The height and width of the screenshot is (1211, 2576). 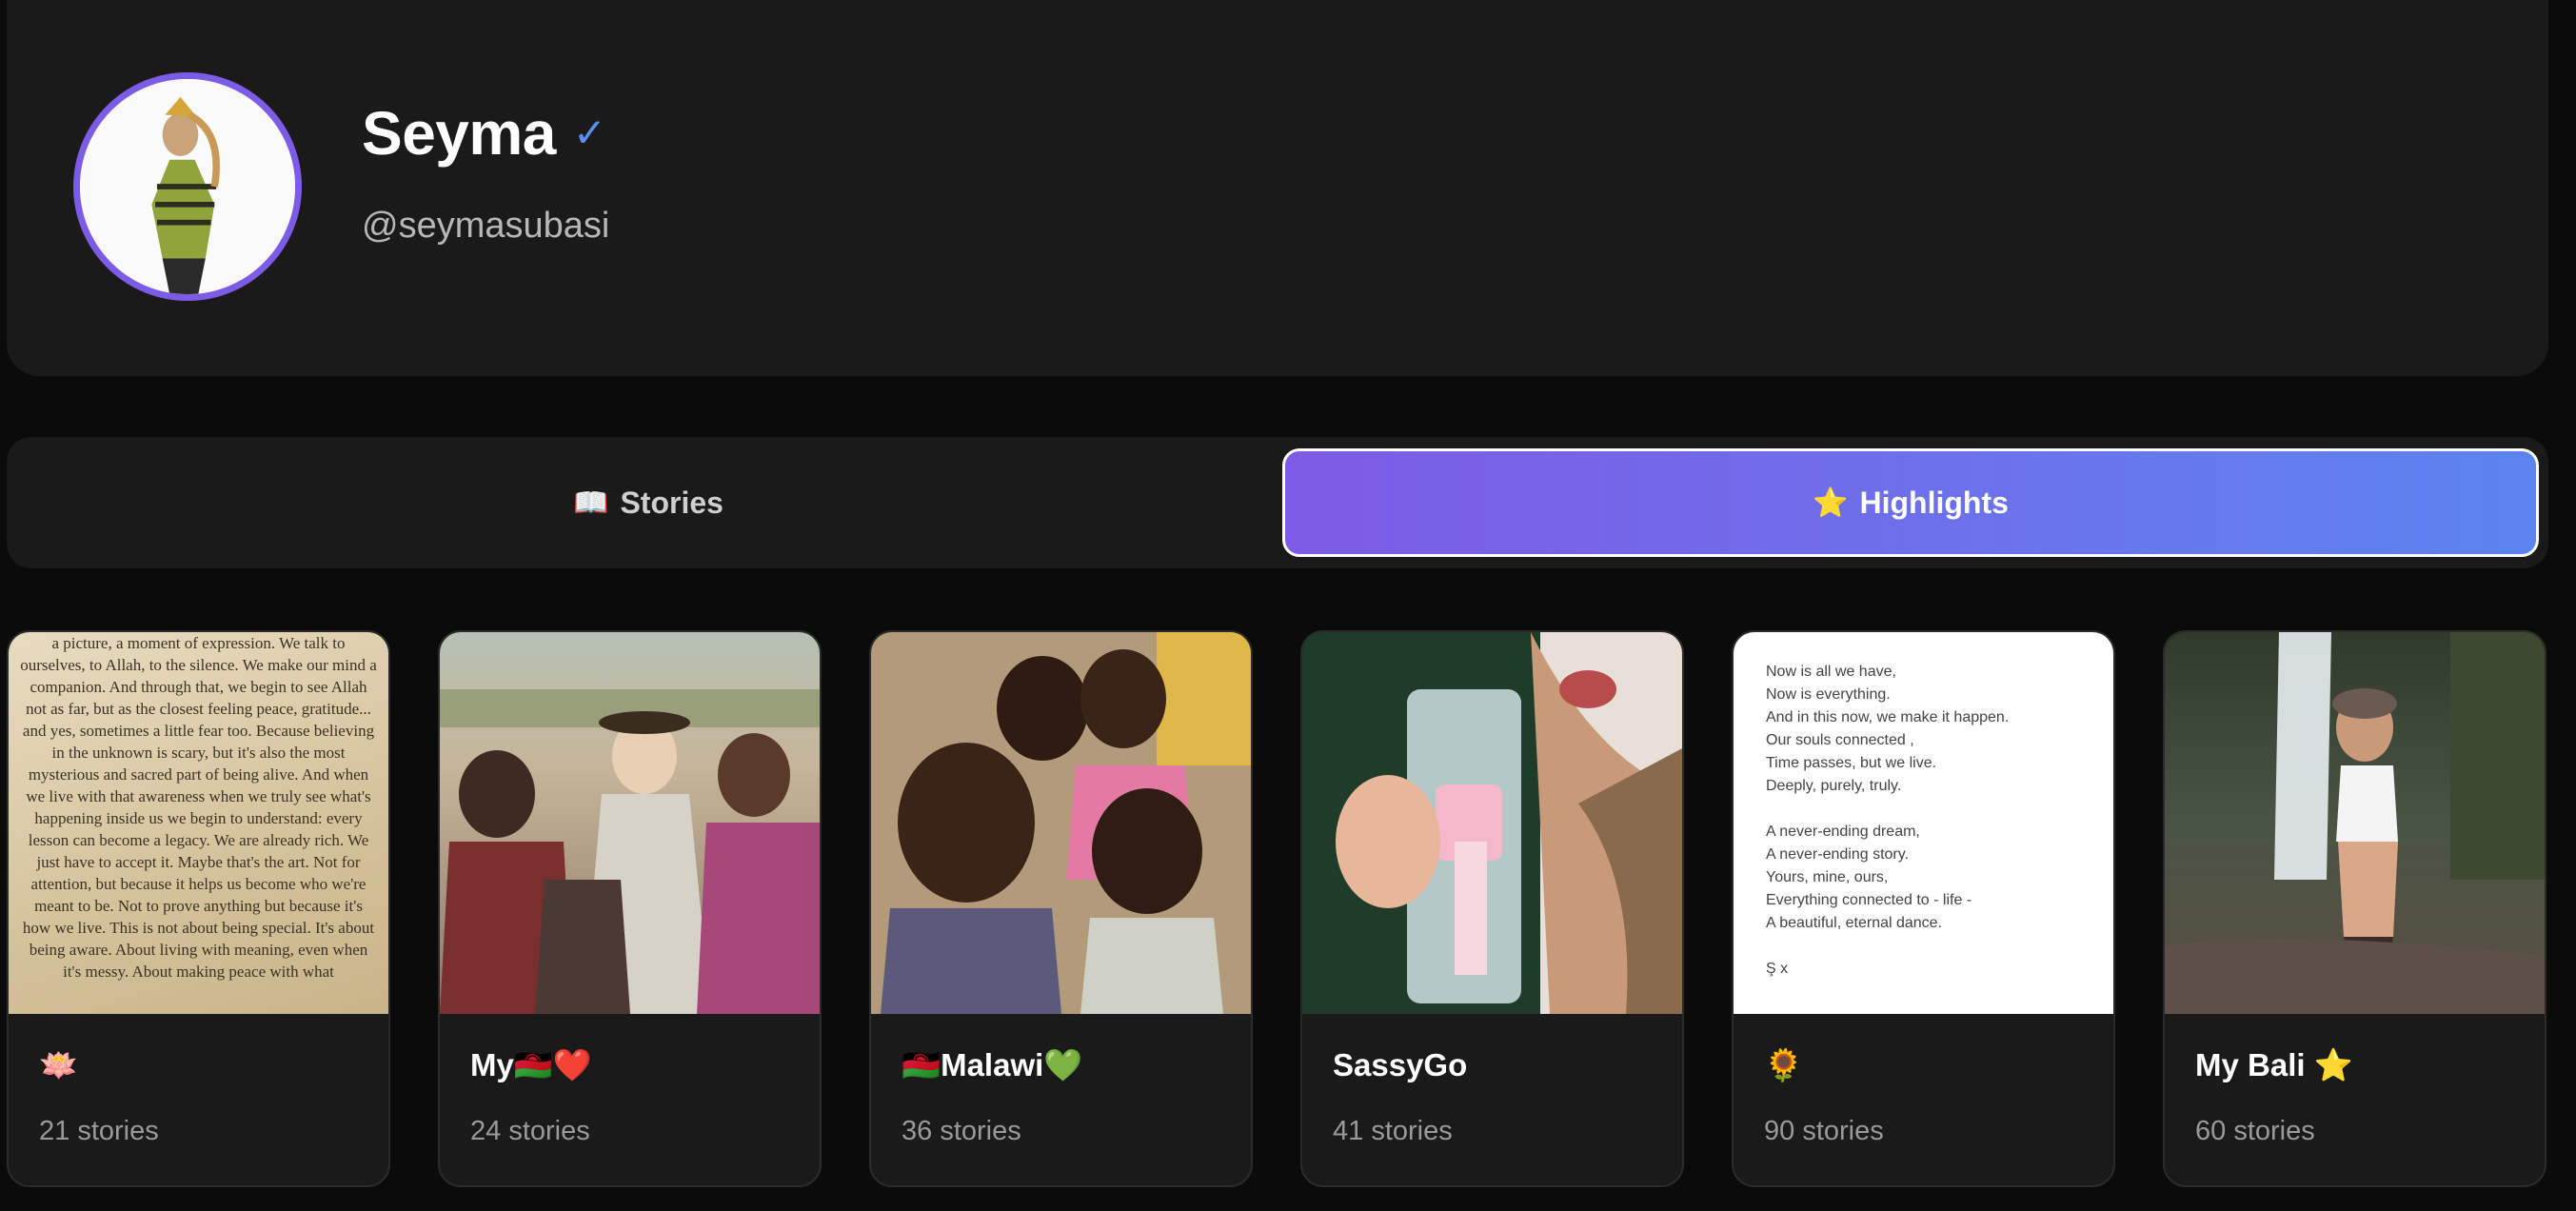 I want to click on highlight-title: 🌻, so click(x=1784, y=1064).